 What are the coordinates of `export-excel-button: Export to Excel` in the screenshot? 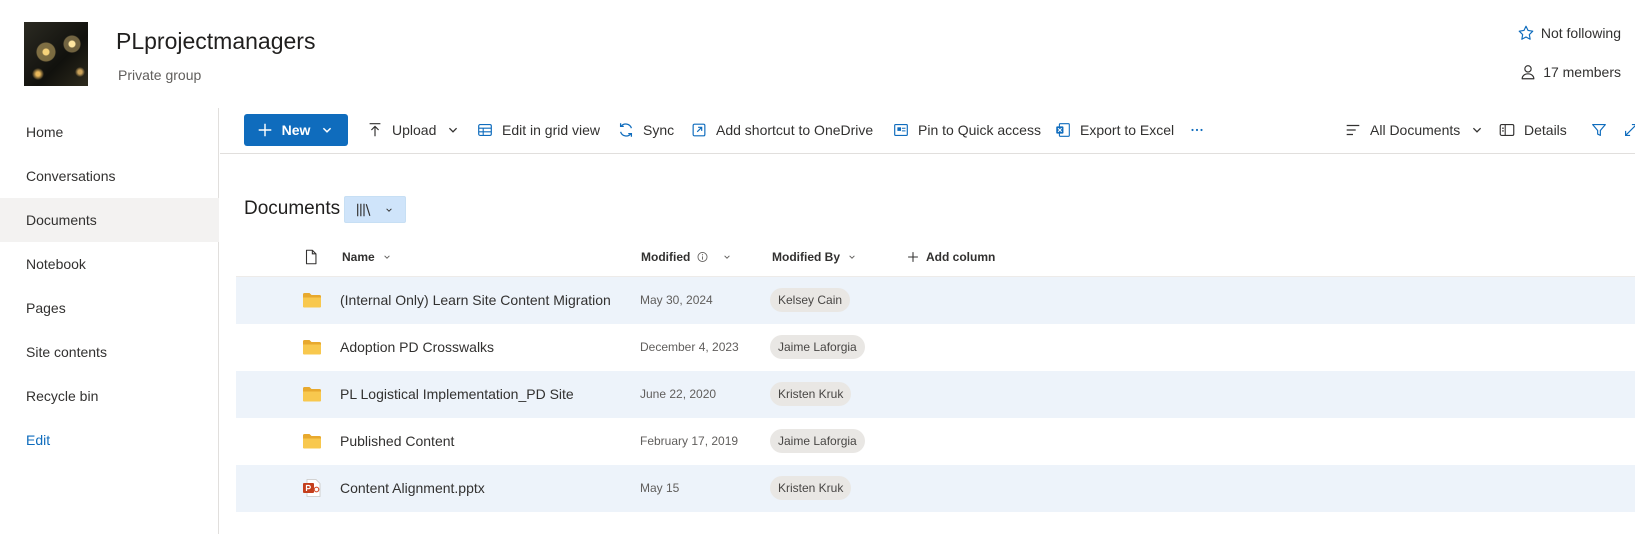 It's located at (1114, 130).